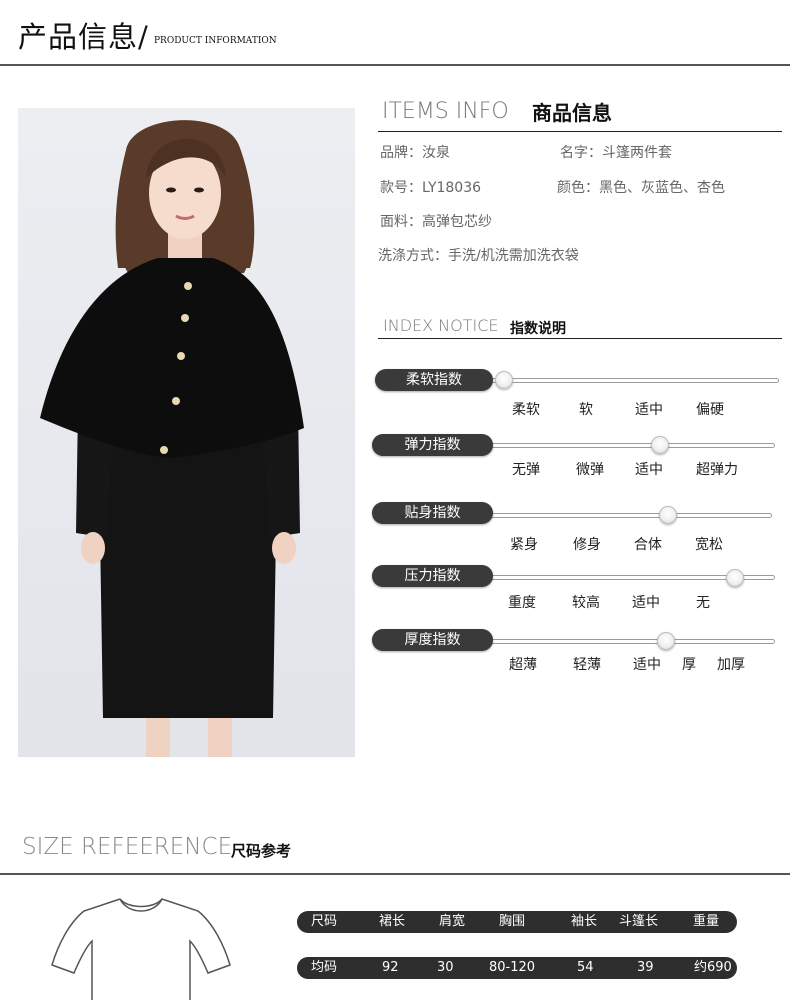  Describe the element at coordinates (445, 967) in the screenshot. I see `size-cell: 30` at that location.